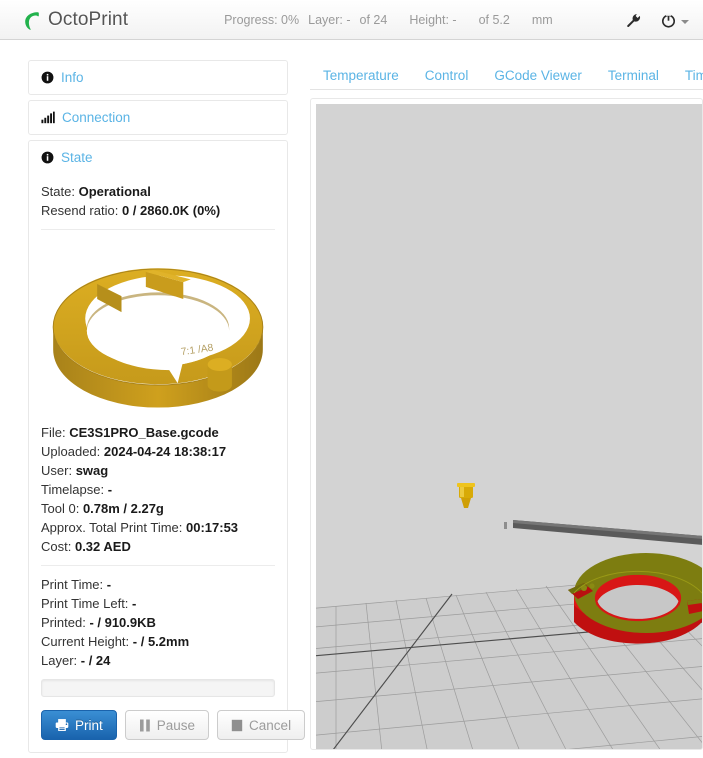 The image size is (703, 758). Describe the element at coordinates (144, 432) in the screenshot. I see `file-value: CE3S1PRO_Base.gcode` at that location.